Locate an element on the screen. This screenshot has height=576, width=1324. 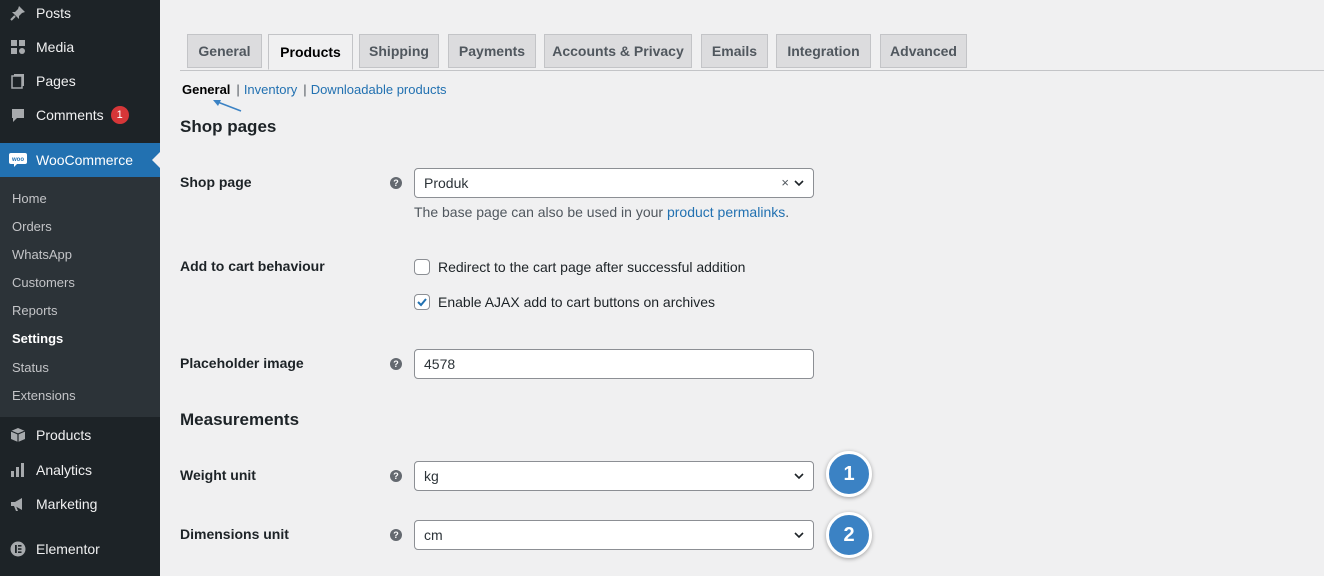
menu-comments: Comments 1 is located at coordinates (80, 115).